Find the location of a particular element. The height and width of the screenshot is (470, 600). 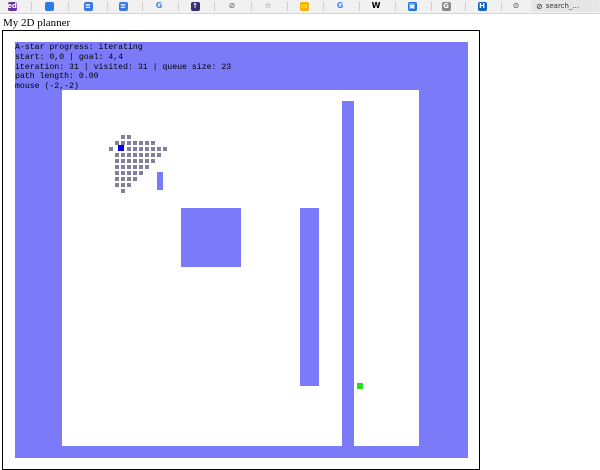

obstacle-square is located at coordinates (211, 237).